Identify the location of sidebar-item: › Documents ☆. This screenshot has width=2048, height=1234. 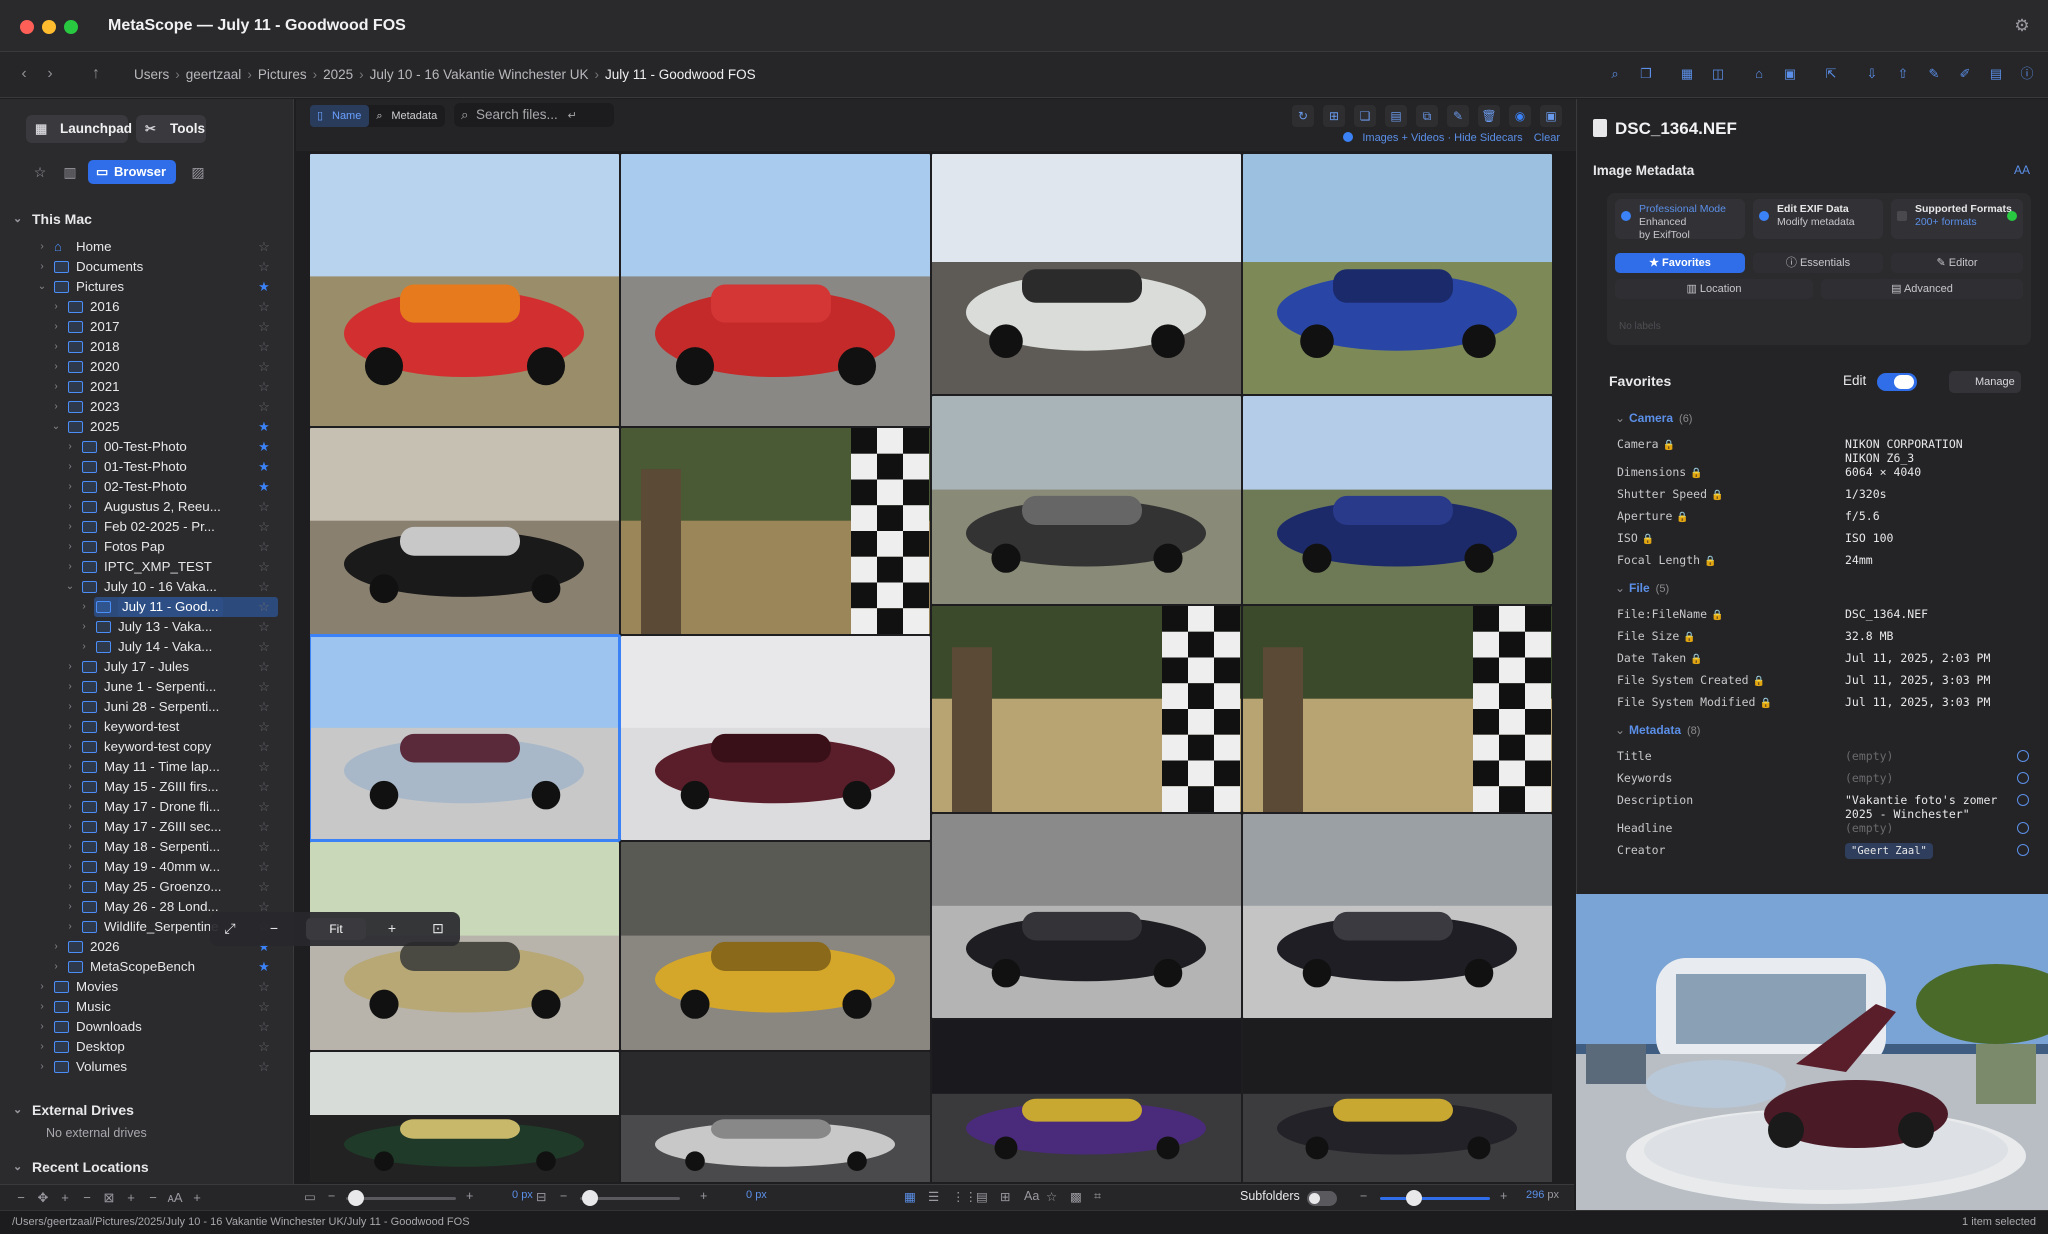
(147, 267).